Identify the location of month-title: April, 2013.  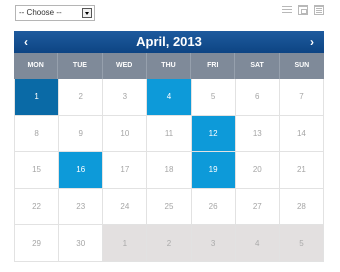
(169, 41).